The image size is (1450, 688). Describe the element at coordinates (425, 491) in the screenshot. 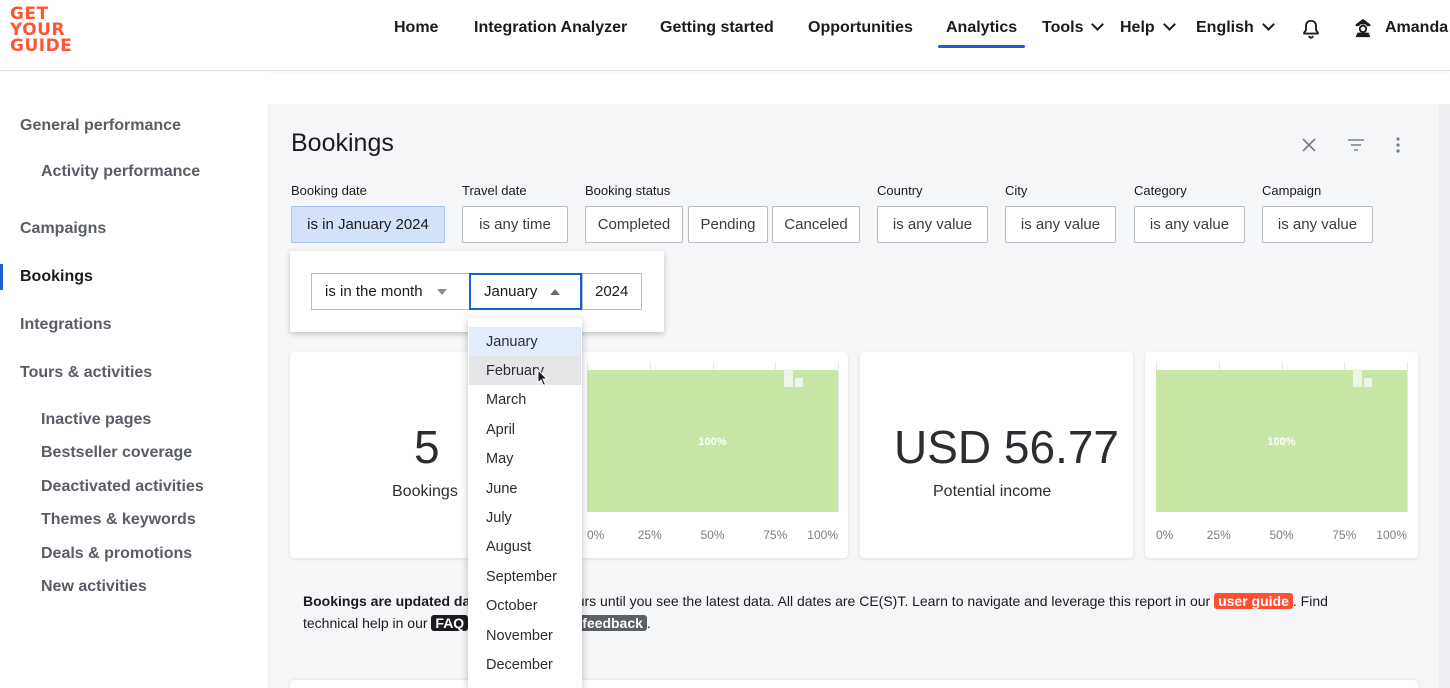

I see `bookings-label: Bookings` at that location.